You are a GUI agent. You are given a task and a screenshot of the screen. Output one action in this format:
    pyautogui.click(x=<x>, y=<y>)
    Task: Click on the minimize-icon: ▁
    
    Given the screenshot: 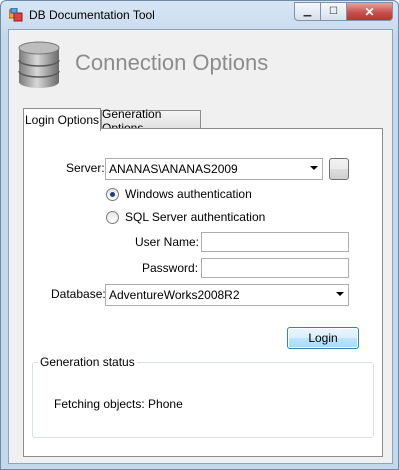 What is the action you would take?
    pyautogui.click(x=307, y=11)
    